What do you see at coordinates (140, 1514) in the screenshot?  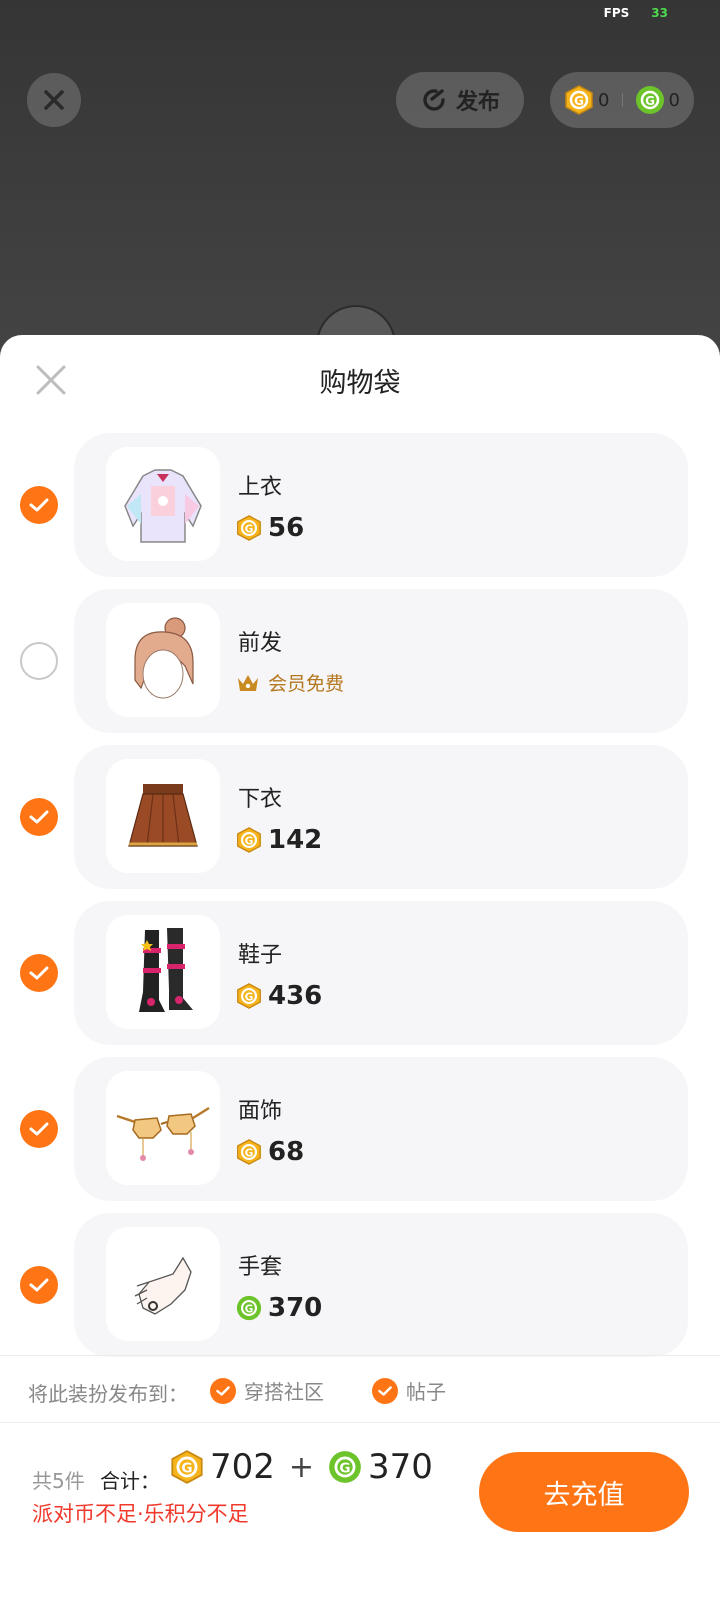 I see `insufficient-balance-warning: 派对币不足·乐积分不足` at bounding box center [140, 1514].